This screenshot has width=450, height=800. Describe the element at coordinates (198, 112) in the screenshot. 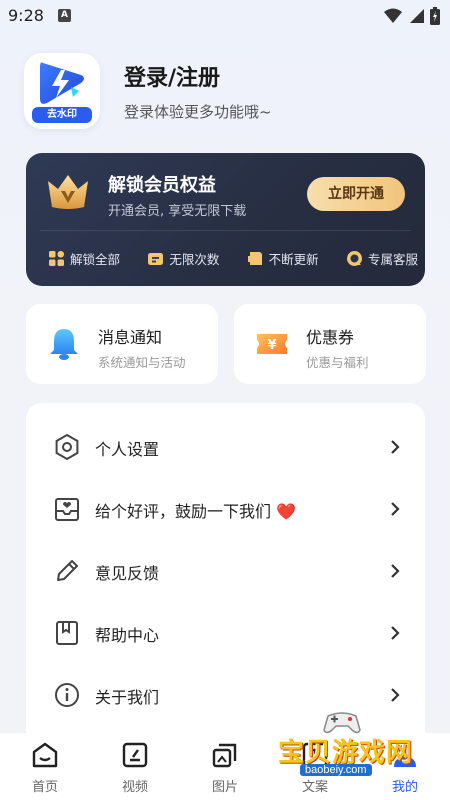

I see `login-subtitle: 登录体验更多功能哦~` at that location.